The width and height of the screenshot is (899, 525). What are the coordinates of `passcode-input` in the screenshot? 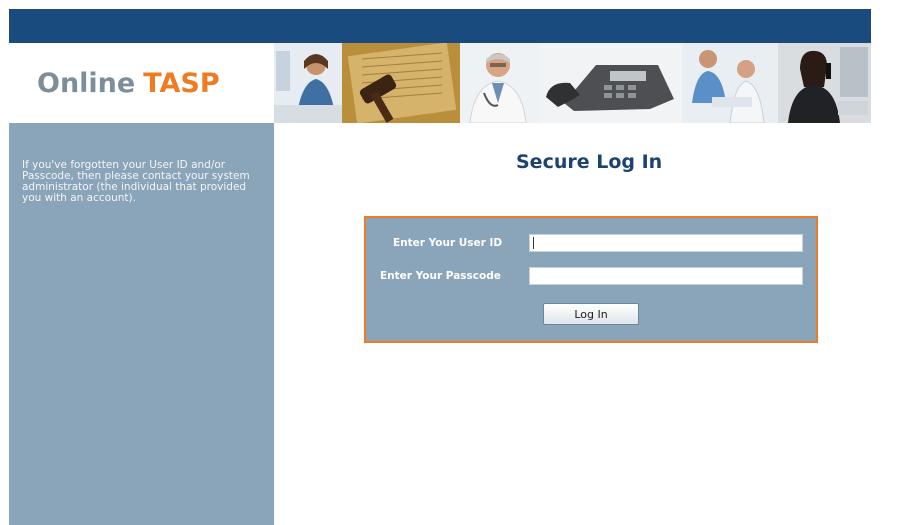 It's located at (666, 276).